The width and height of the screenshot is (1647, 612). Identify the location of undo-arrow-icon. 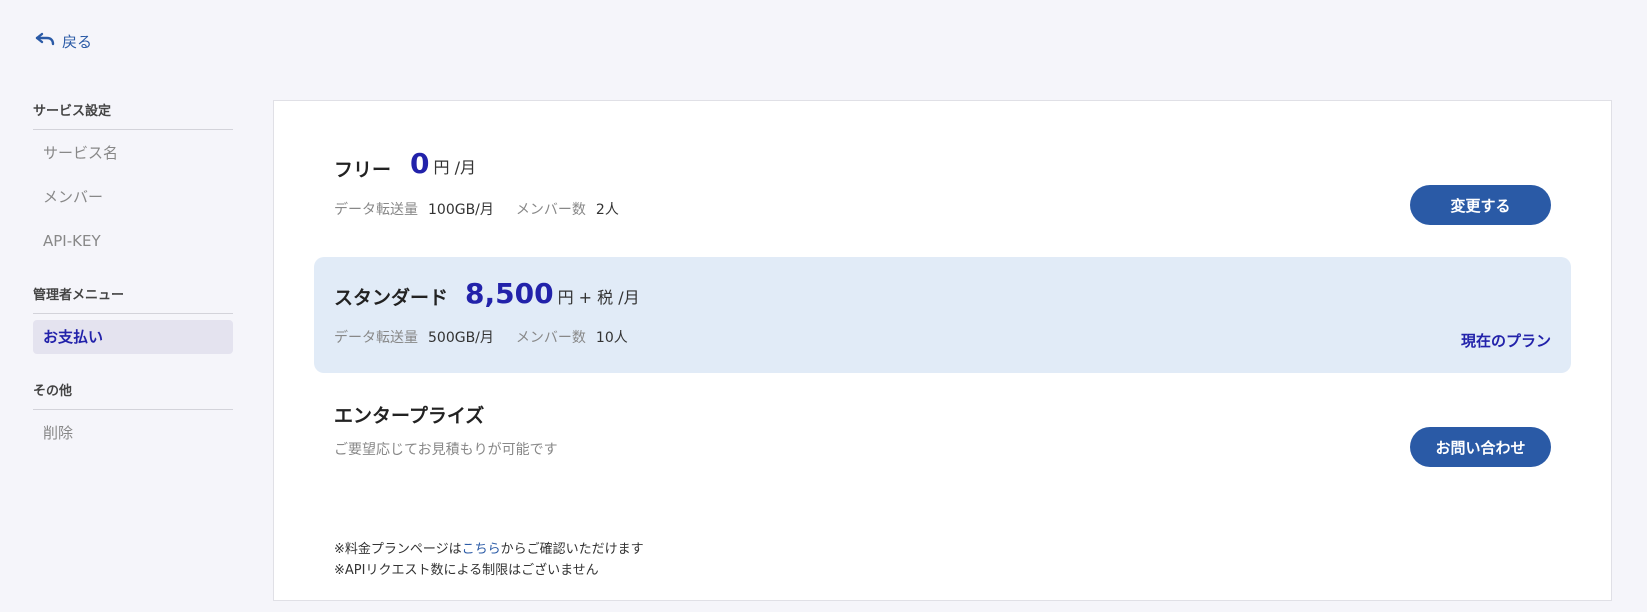
(45, 41).